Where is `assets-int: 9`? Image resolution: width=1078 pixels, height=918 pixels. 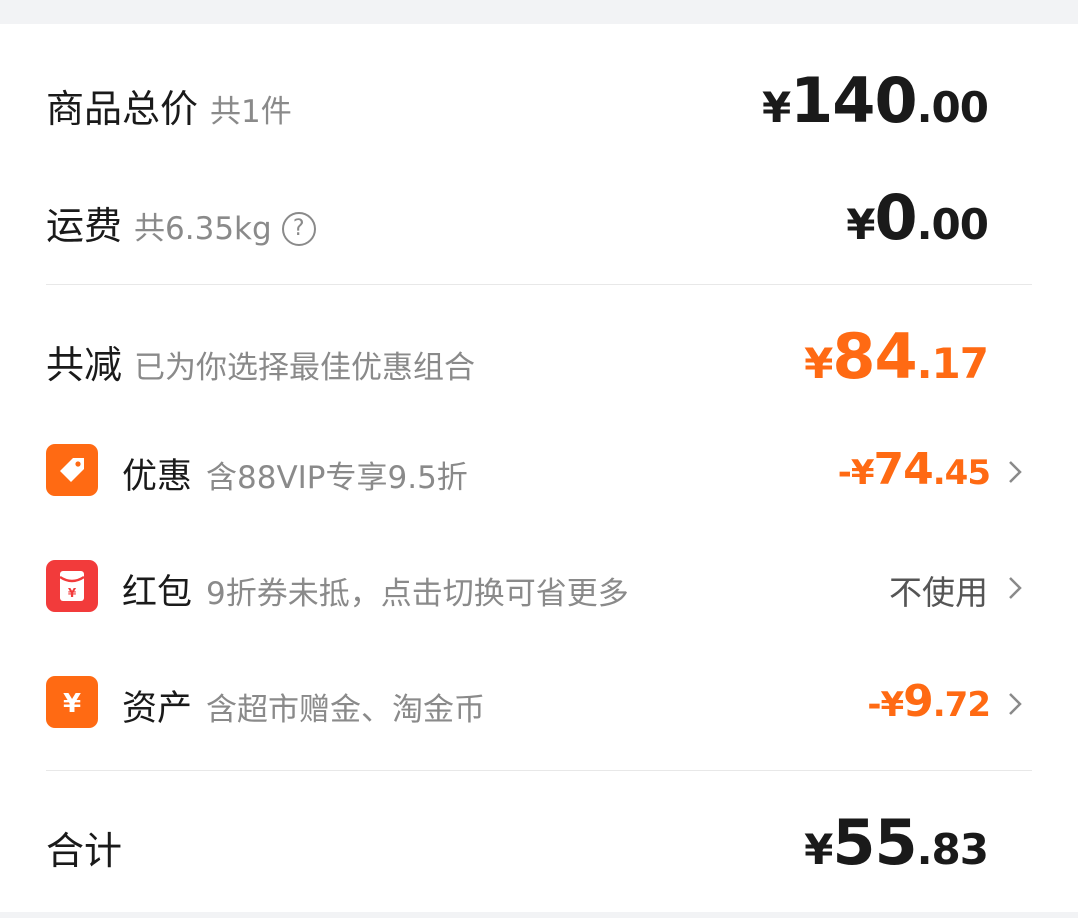
assets-int: 9 is located at coordinates (918, 701).